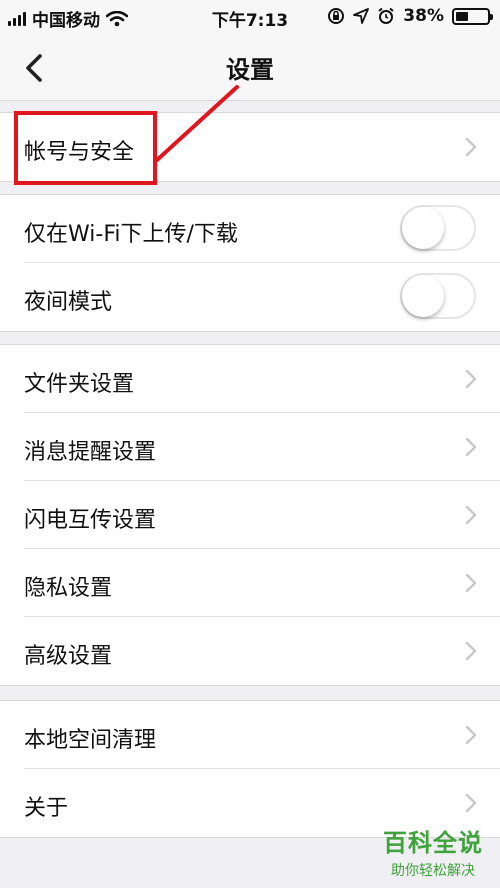 This screenshot has height=888, width=500. Describe the element at coordinates (79, 384) in the screenshot. I see `settings-row-label: 文件夹设置` at that location.